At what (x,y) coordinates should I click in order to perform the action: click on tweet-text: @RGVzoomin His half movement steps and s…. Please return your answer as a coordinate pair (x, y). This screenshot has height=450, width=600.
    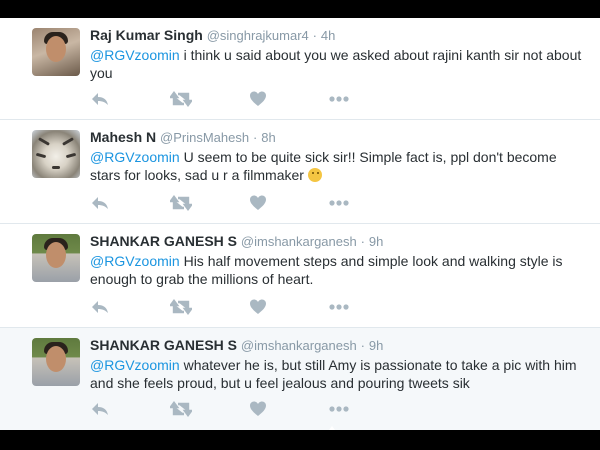
    Looking at the image, I should click on (340, 270).